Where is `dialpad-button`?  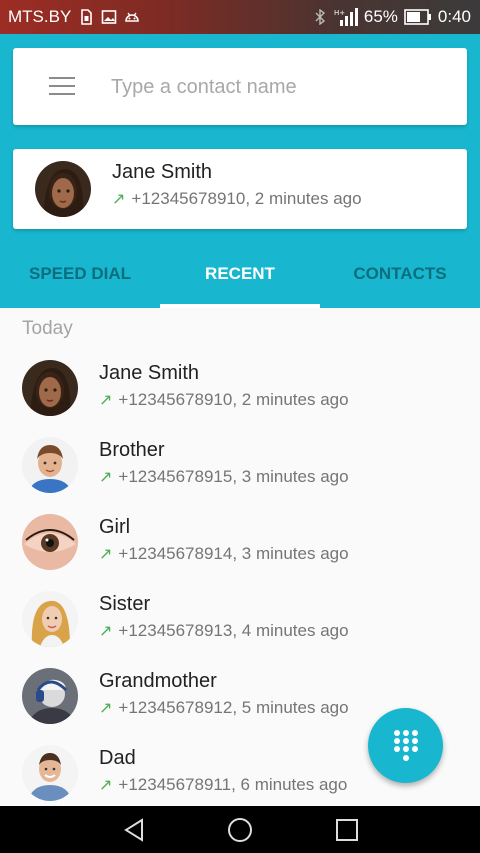 dialpad-button is located at coordinates (405, 745).